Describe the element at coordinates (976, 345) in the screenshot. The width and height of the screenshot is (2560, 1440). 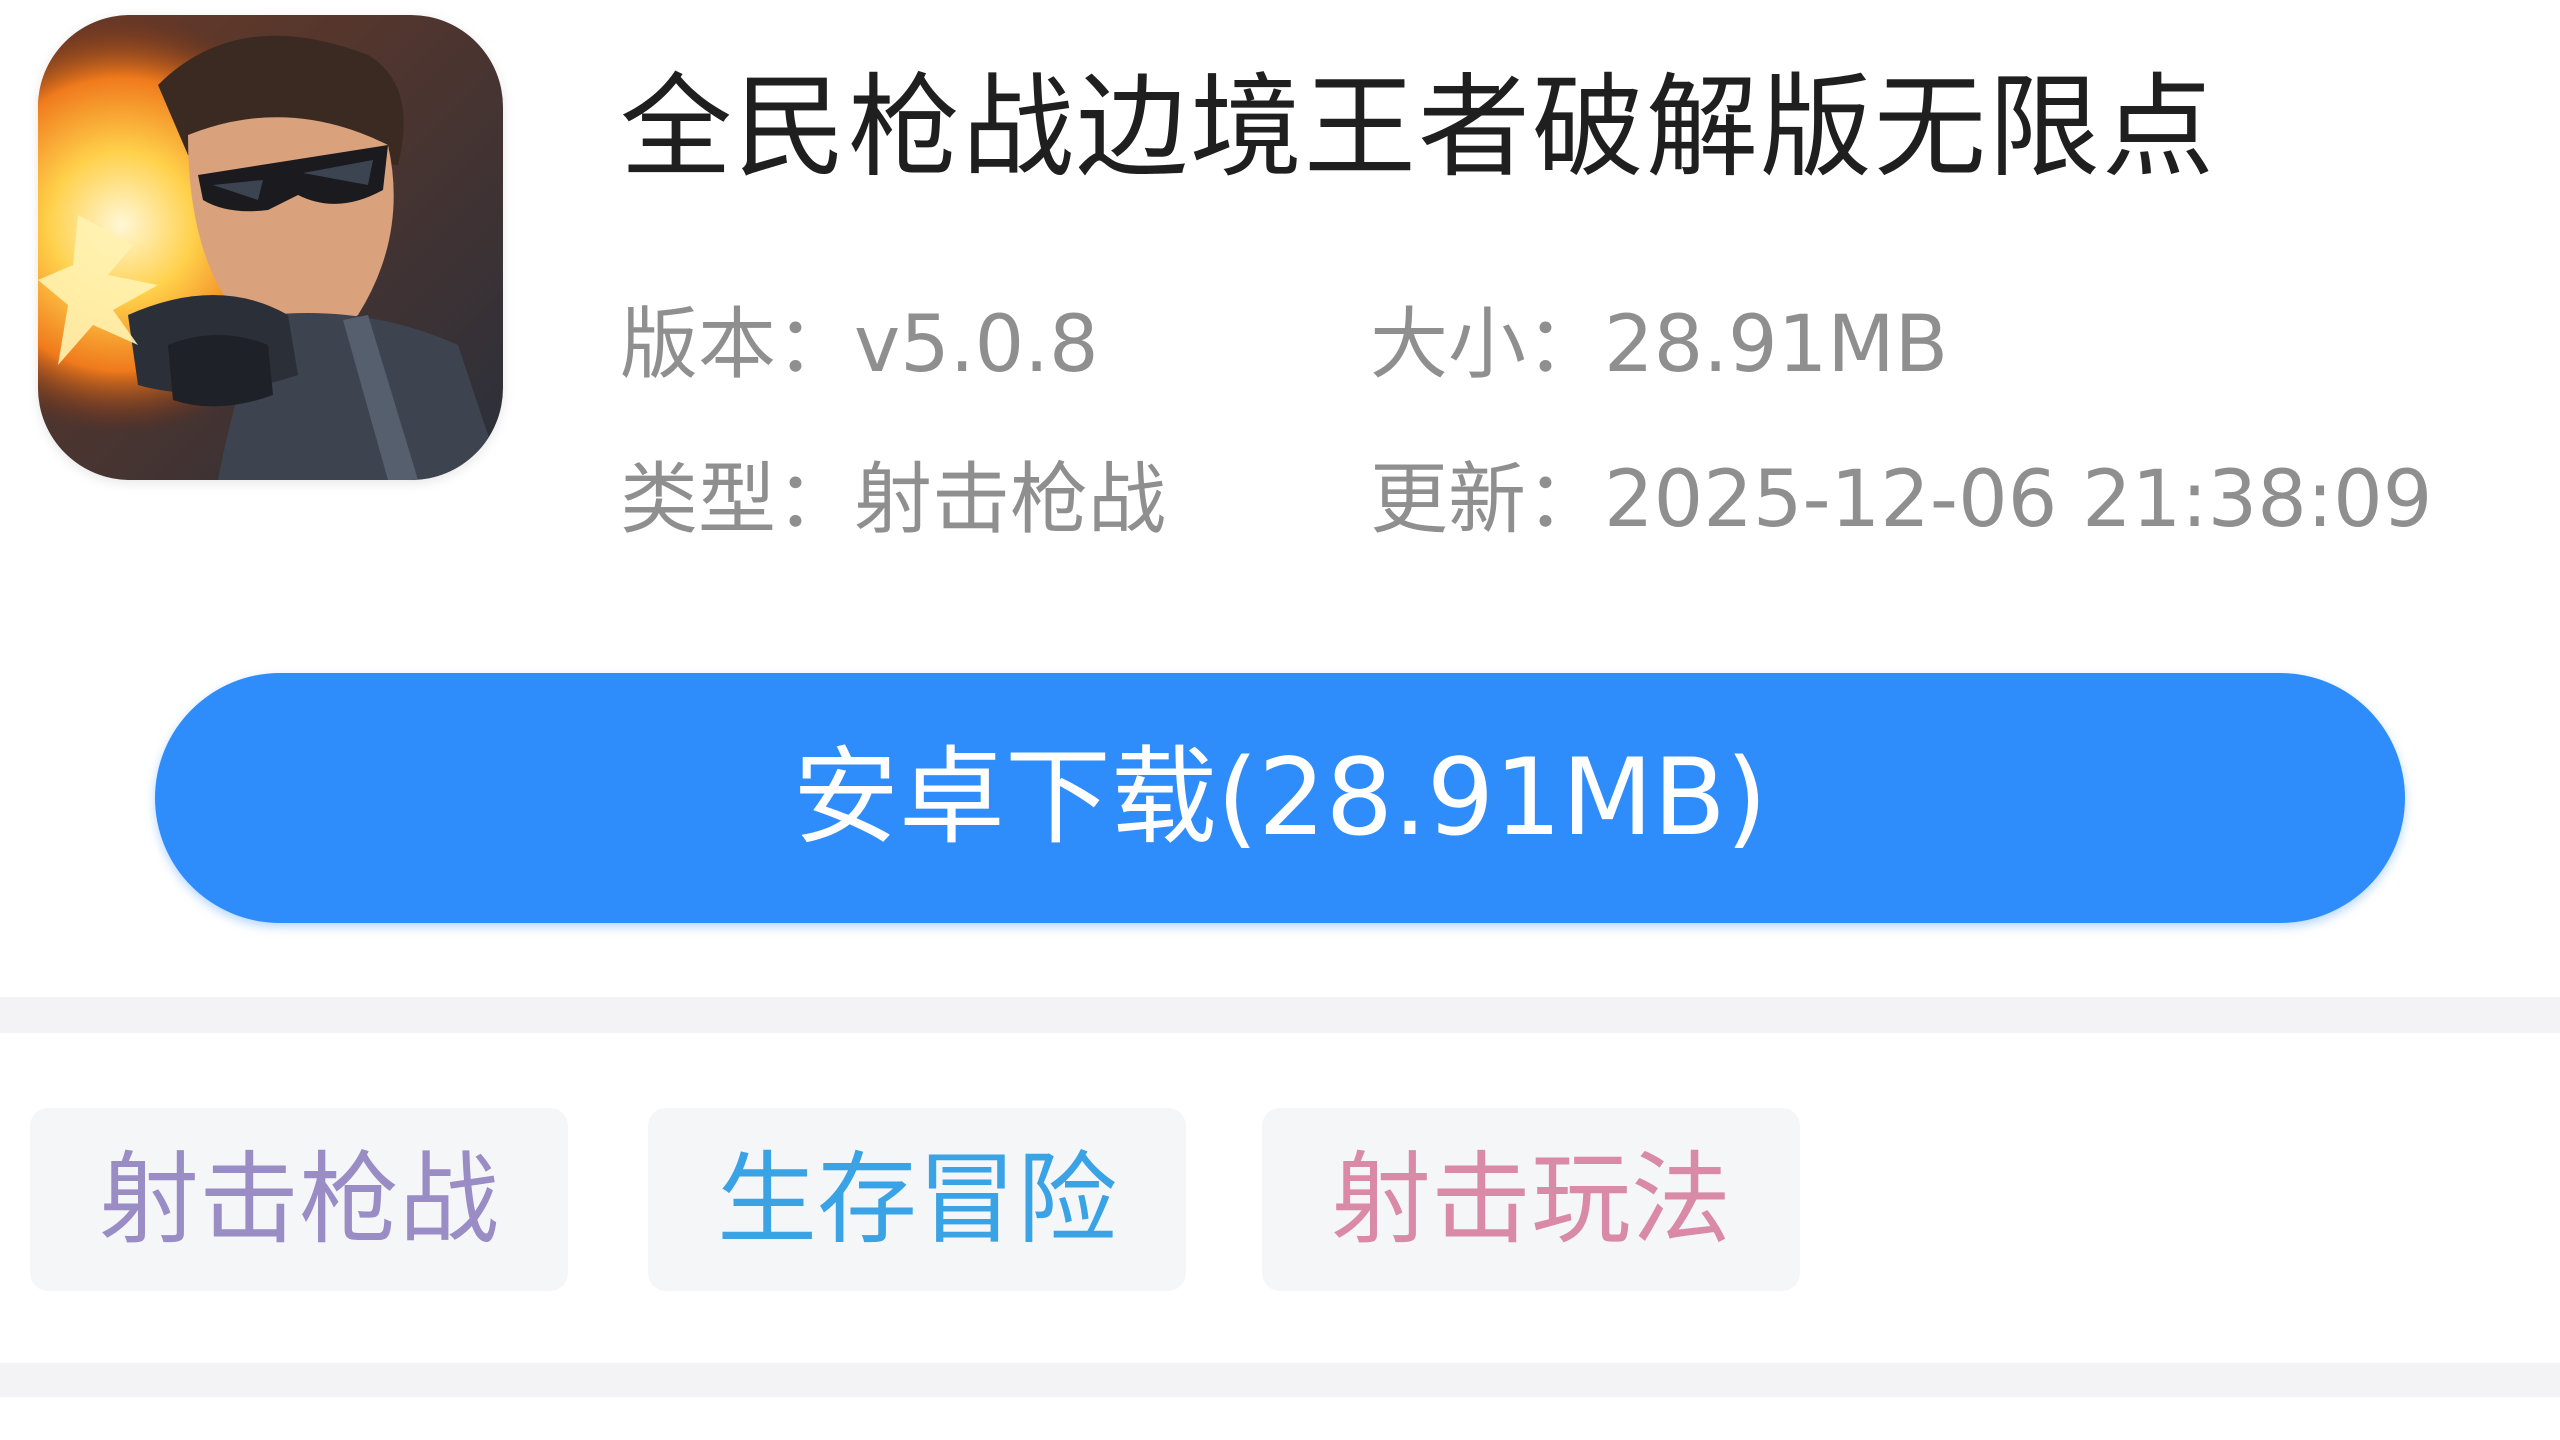
I see `version-value: v5.0.8` at that location.